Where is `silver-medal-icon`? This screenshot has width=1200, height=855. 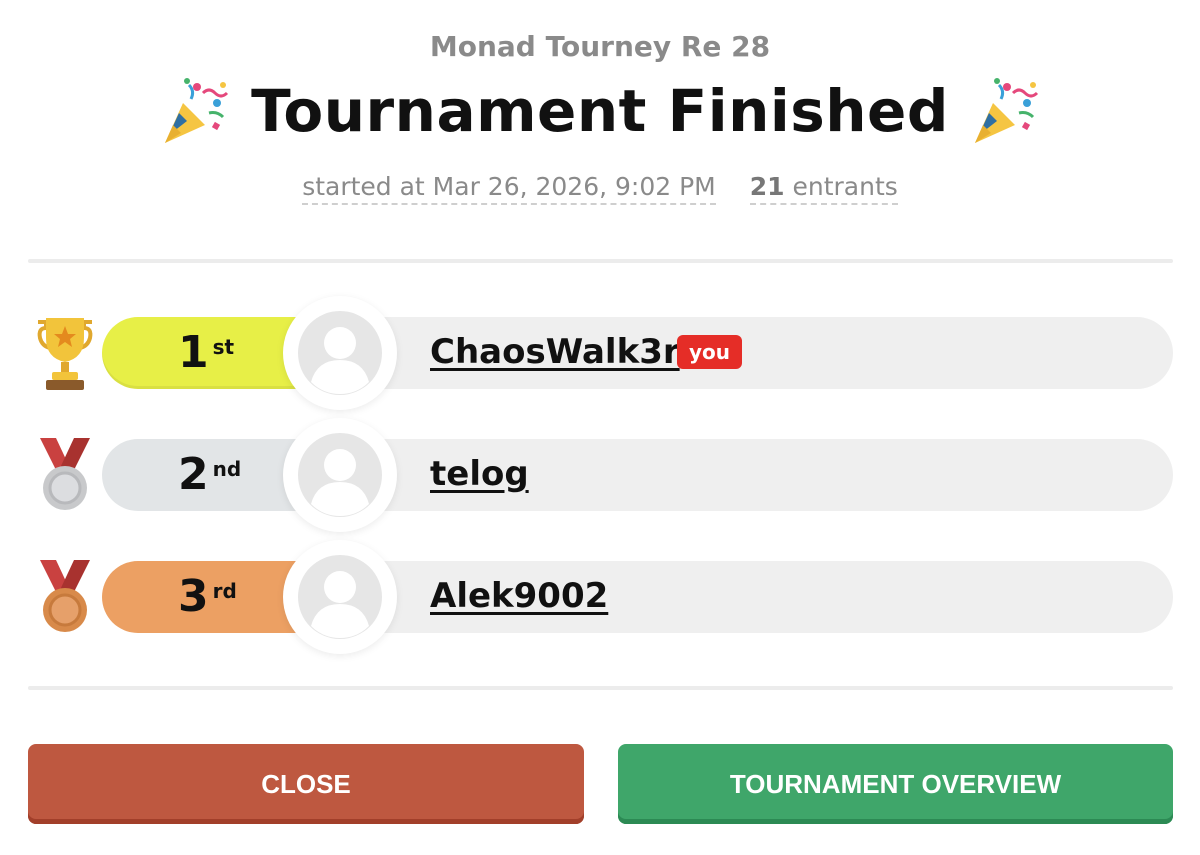 silver-medal-icon is located at coordinates (65, 474).